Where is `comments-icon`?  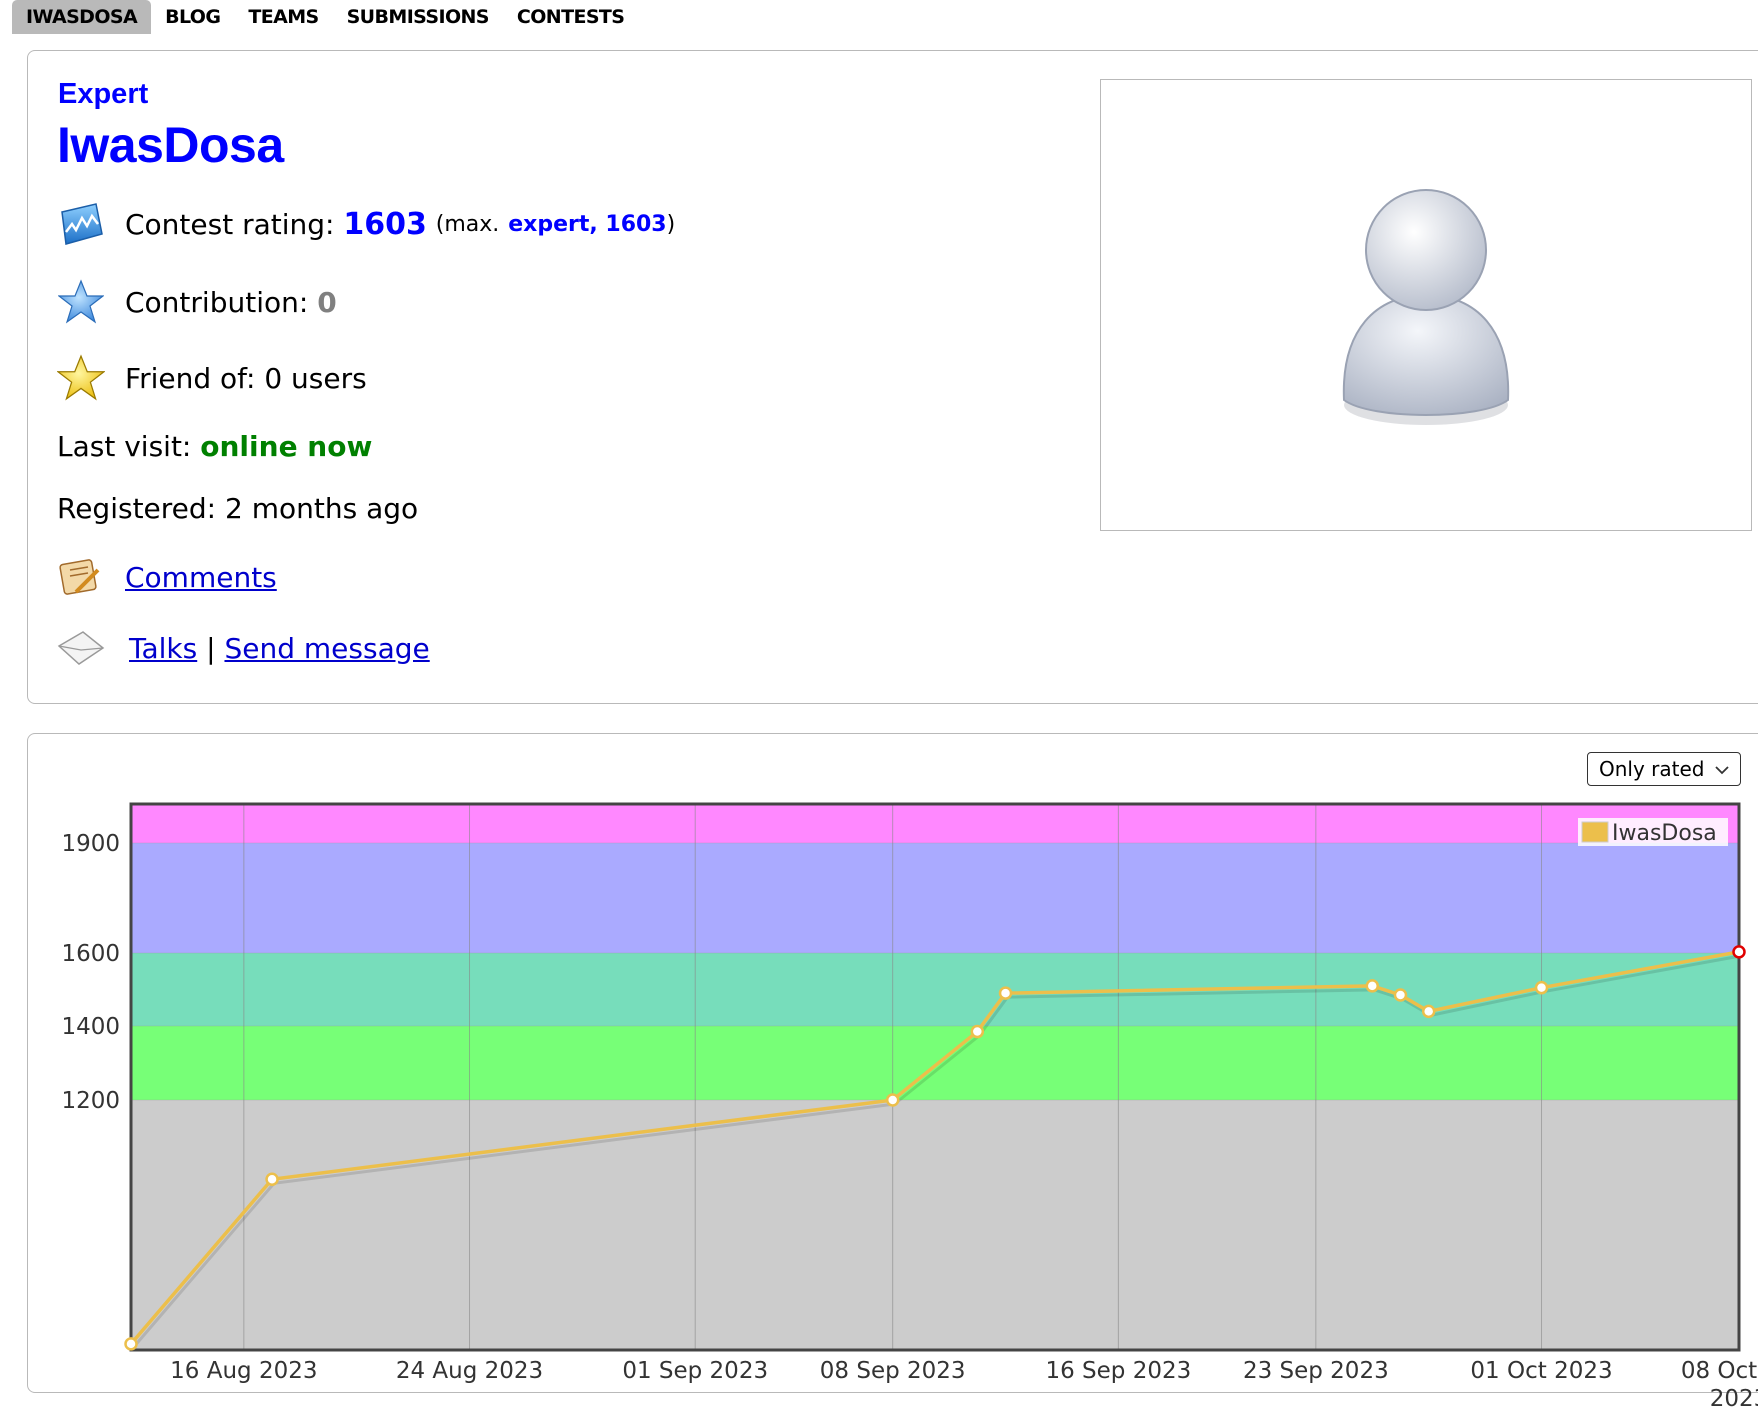
comments-icon is located at coordinates (81, 577).